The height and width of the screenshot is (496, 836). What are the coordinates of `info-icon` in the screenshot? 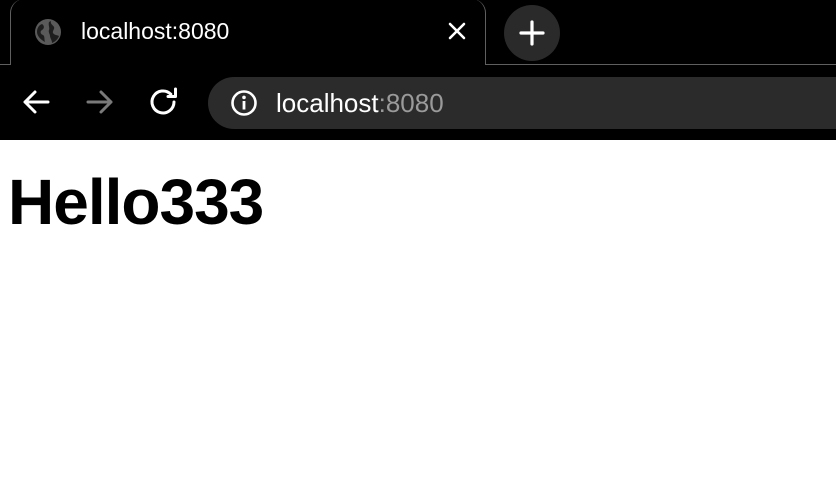 It's located at (244, 103).